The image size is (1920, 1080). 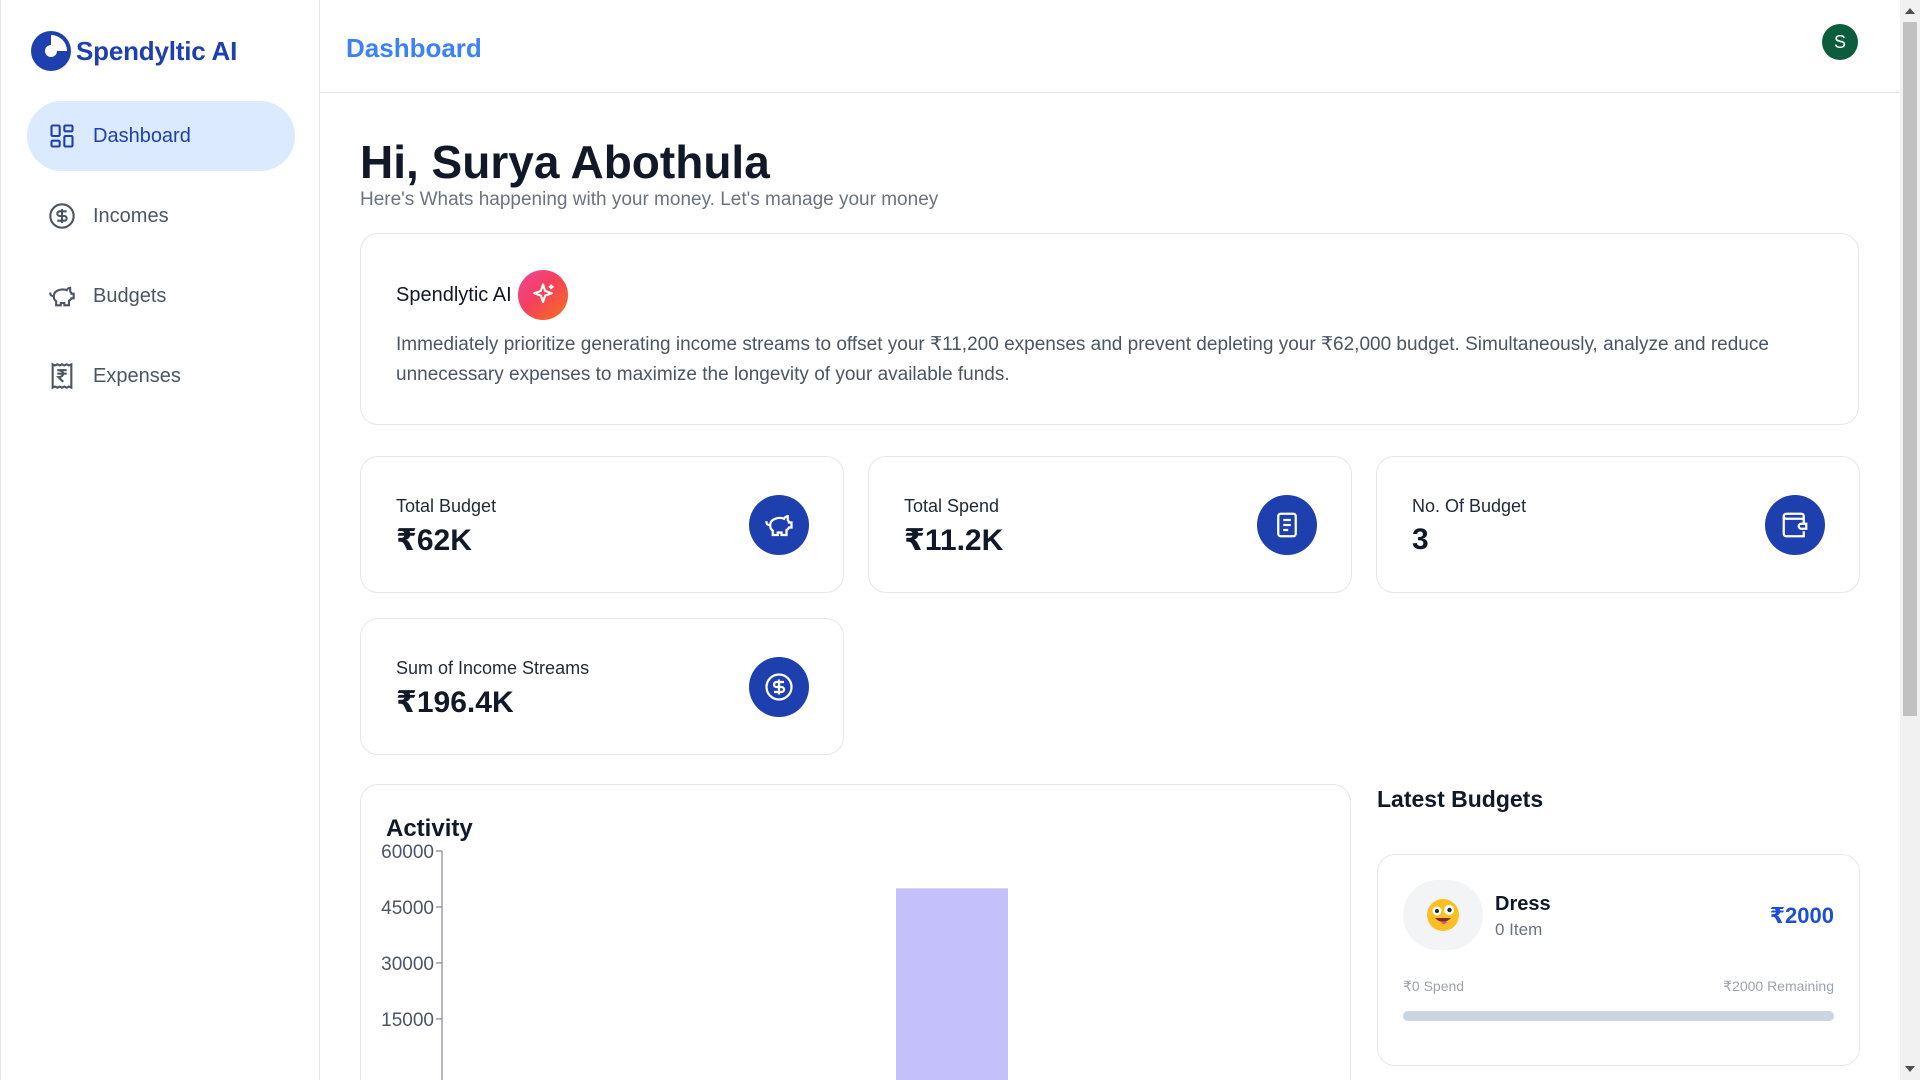 What do you see at coordinates (1443, 915) in the screenshot?
I see `budget-emoji-icon` at bounding box center [1443, 915].